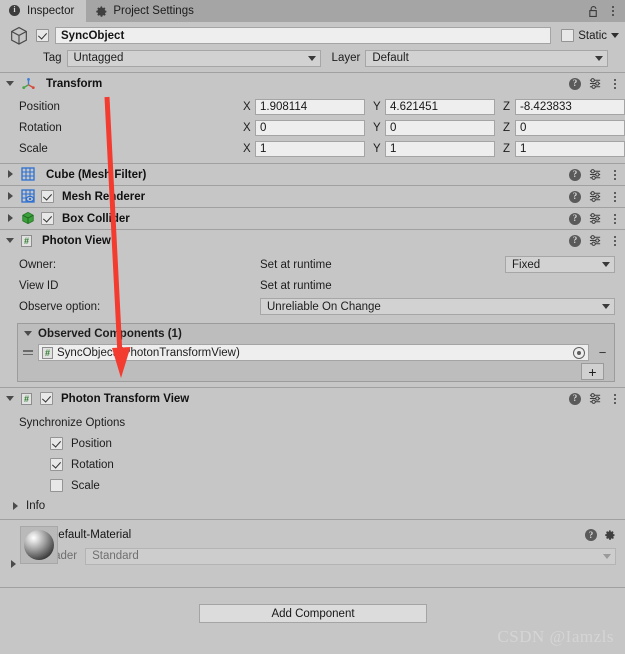 This screenshot has width=625, height=654. I want to click on tab-bar: i Inspector Project Settings, so click(312, 11).